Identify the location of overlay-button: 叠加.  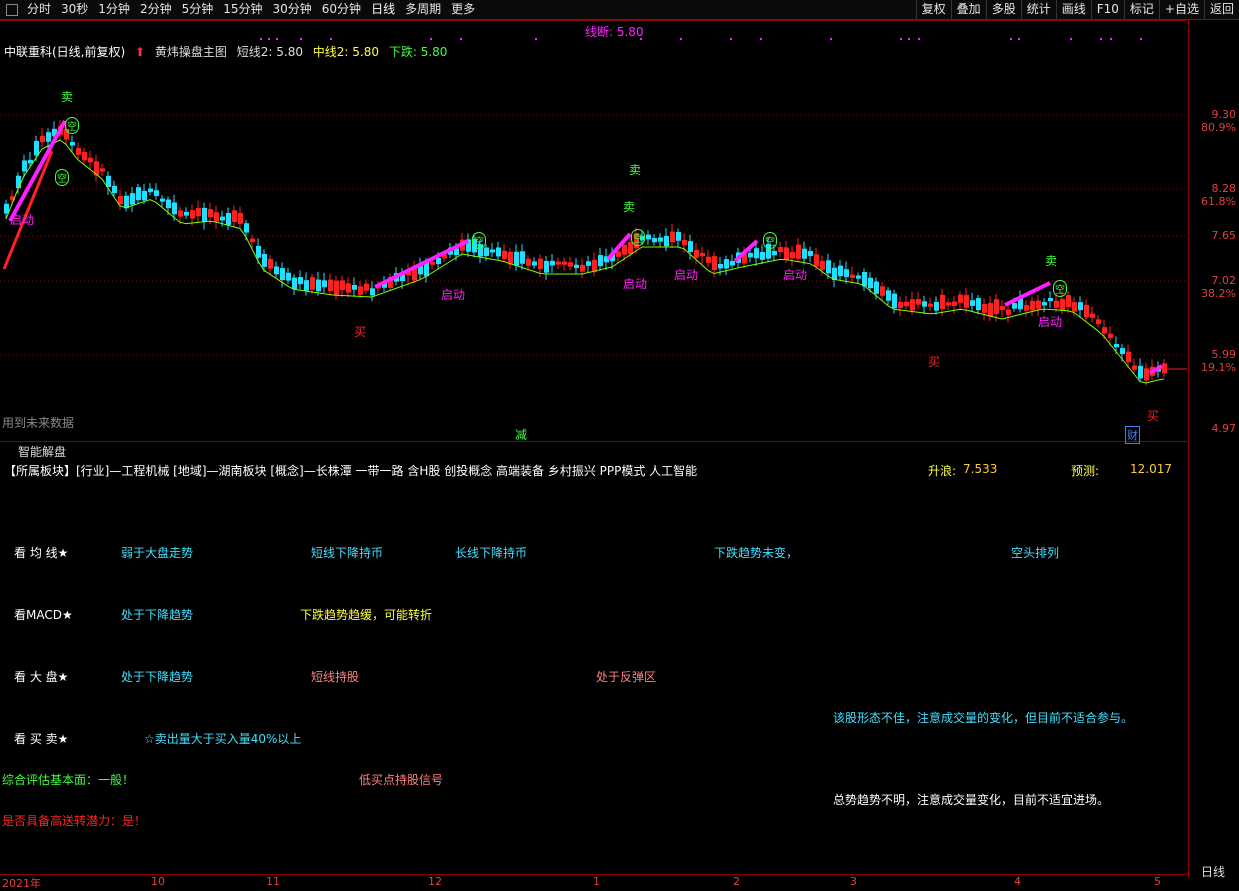
(968, 9).